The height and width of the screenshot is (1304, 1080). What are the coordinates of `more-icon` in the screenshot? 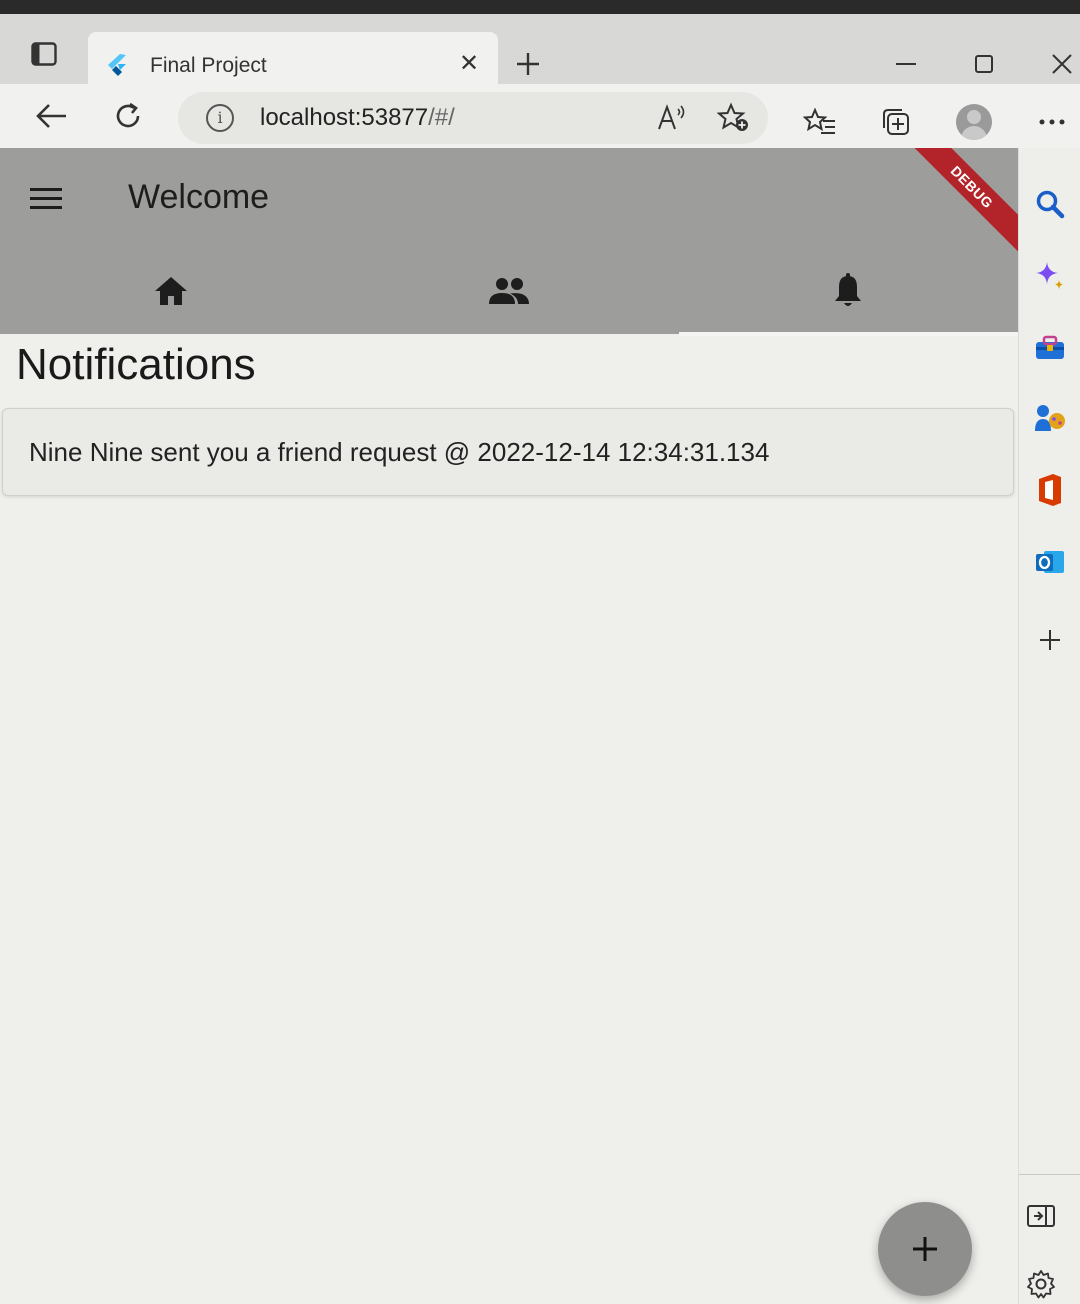 It's located at (1052, 122).